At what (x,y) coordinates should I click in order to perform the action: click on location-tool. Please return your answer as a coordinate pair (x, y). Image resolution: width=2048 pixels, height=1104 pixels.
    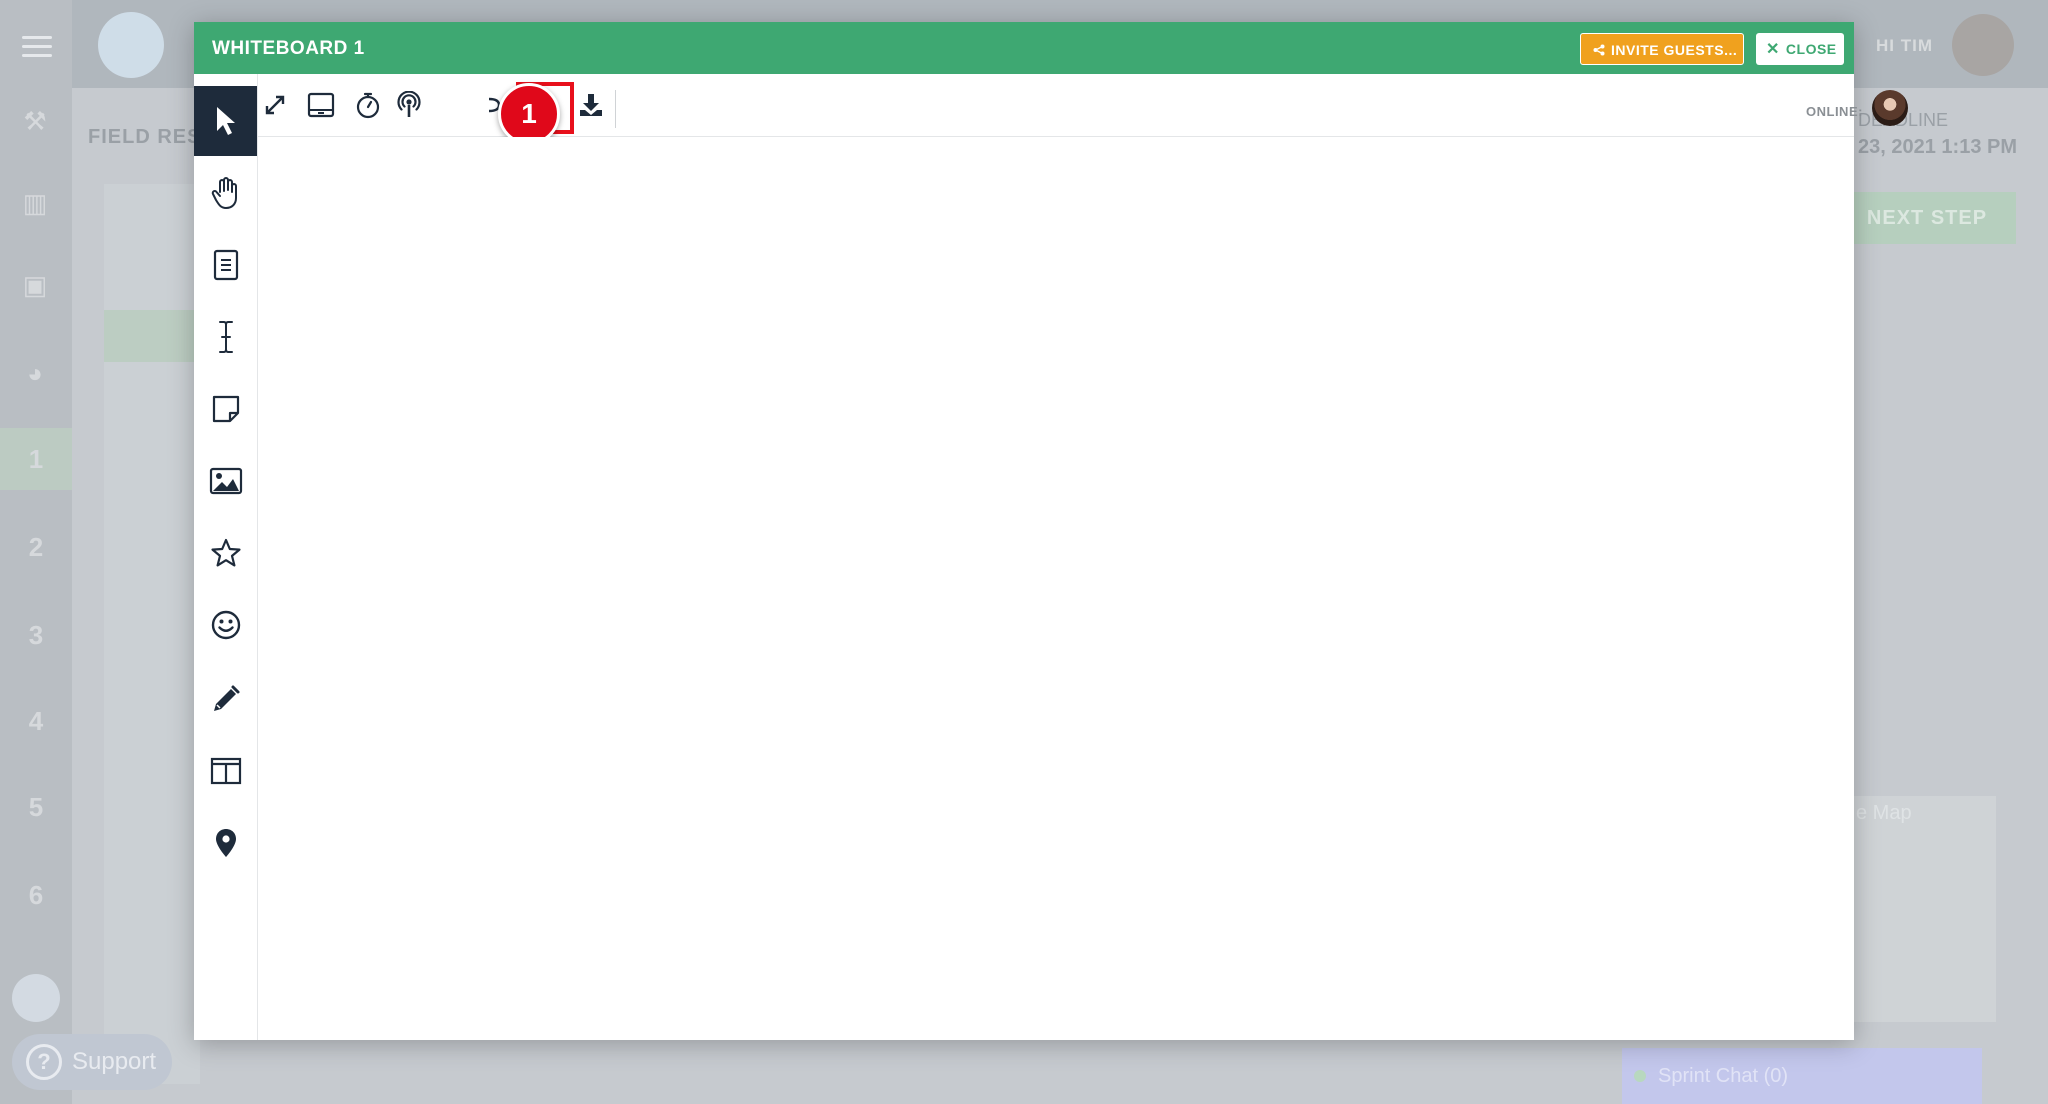
    Looking at the image, I should click on (225, 843).